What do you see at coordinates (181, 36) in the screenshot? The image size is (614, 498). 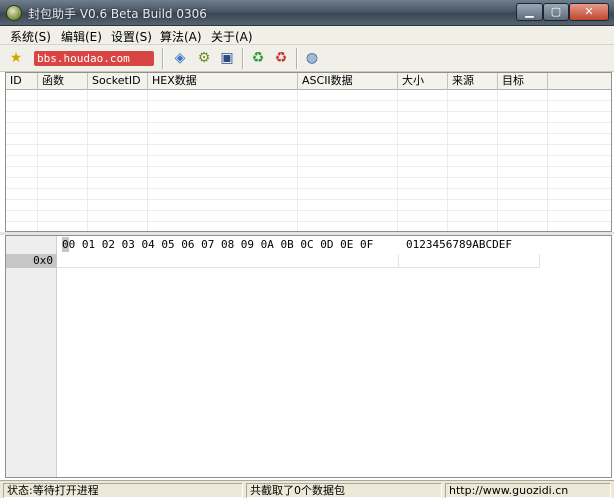 I see `menu-algorithm: 算法(A)` at bounding box center [181, 36].